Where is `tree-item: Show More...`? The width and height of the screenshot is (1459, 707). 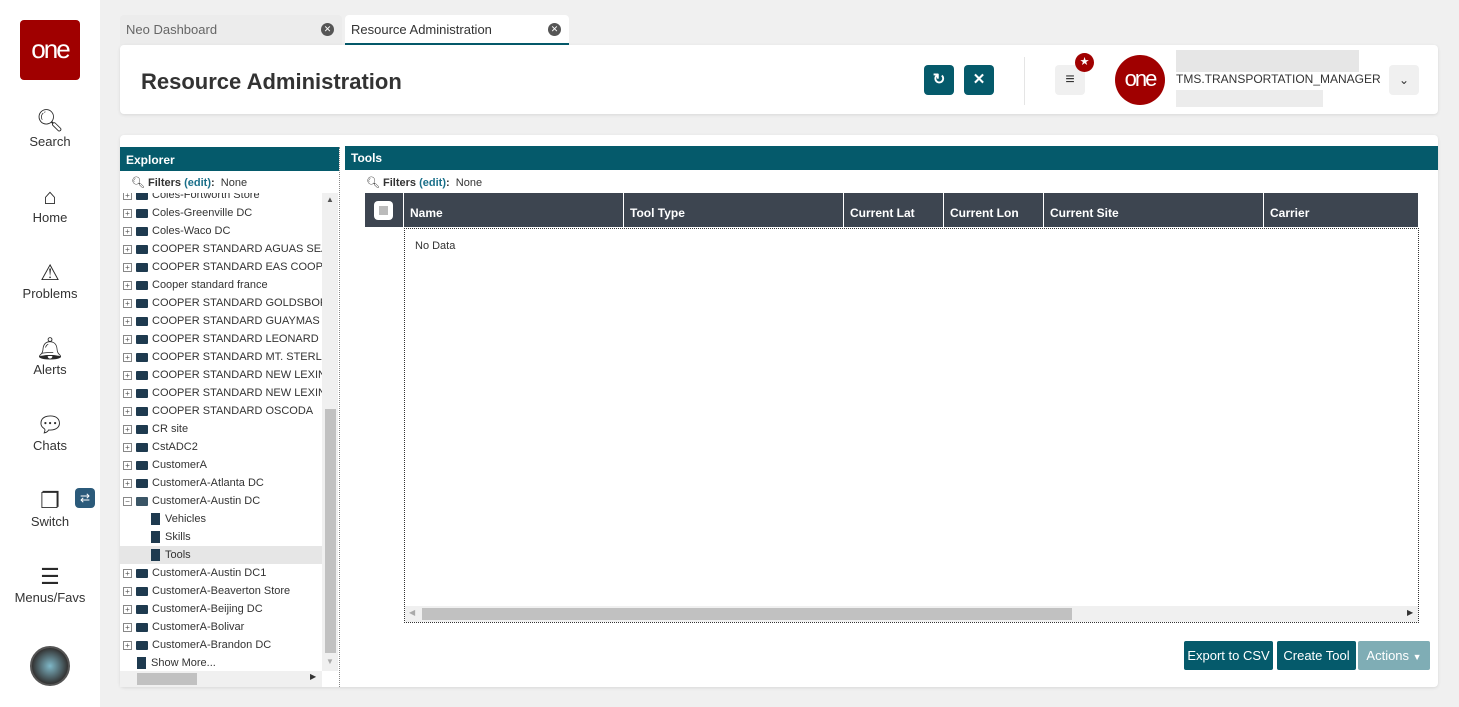
tree-item: Show More... is located at coordinates (222, 663).